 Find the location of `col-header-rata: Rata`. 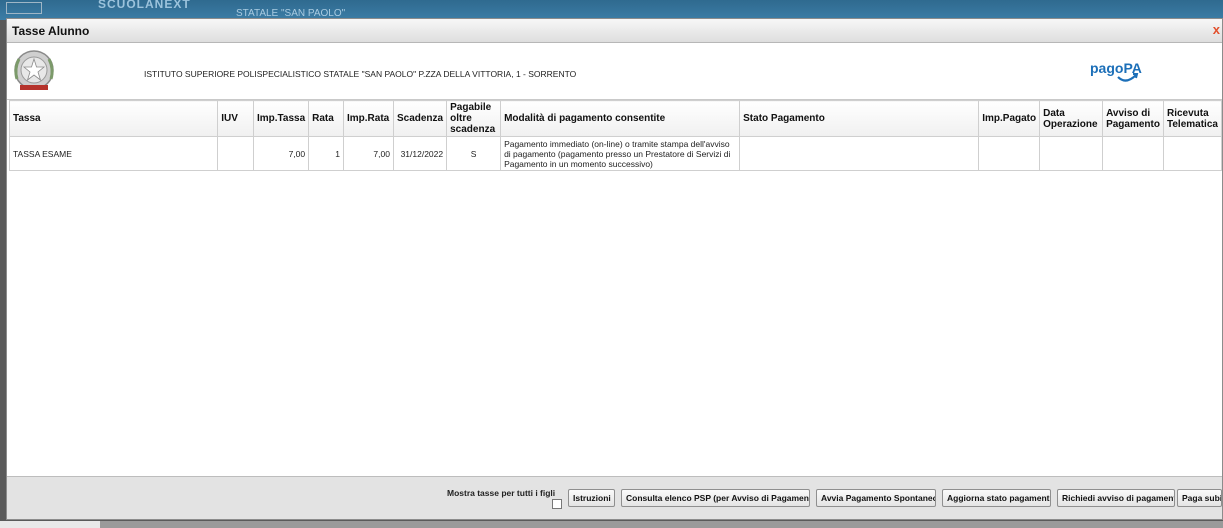

col-header-rata: Rata is located at coordinates (326, 118).